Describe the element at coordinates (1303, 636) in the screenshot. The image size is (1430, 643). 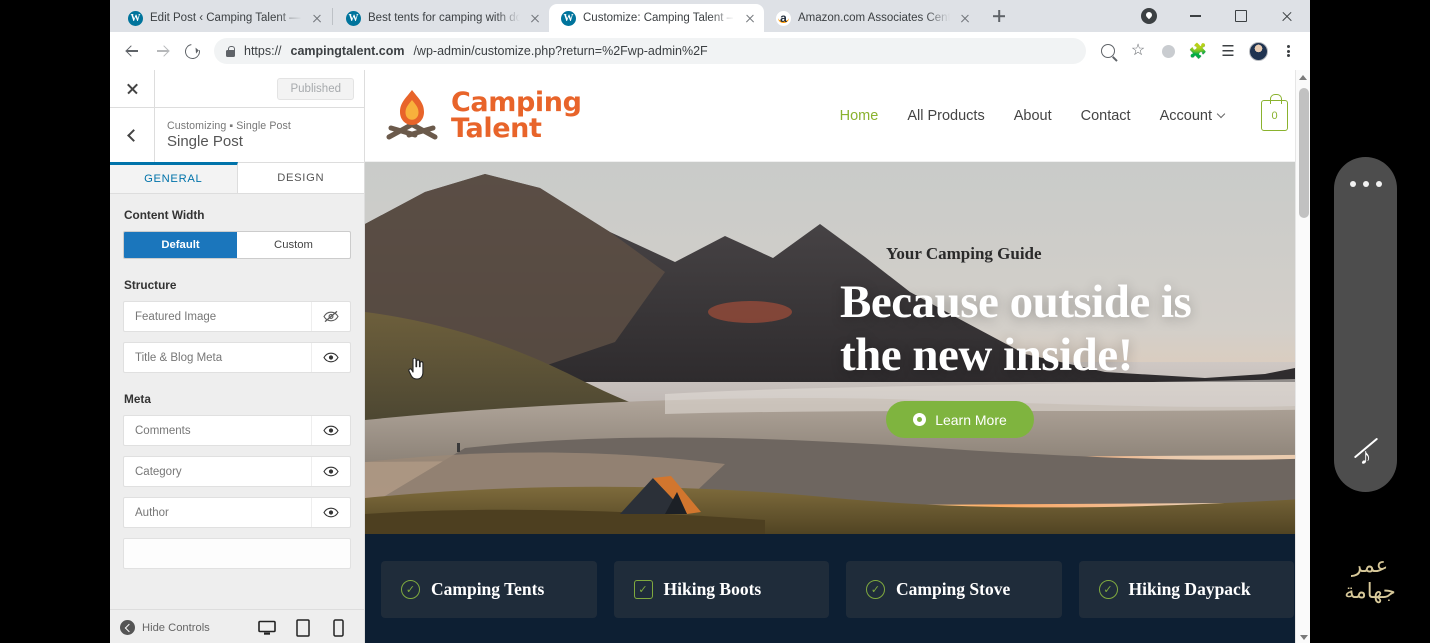
I see `scroll-down-arrow-icon` at that location.